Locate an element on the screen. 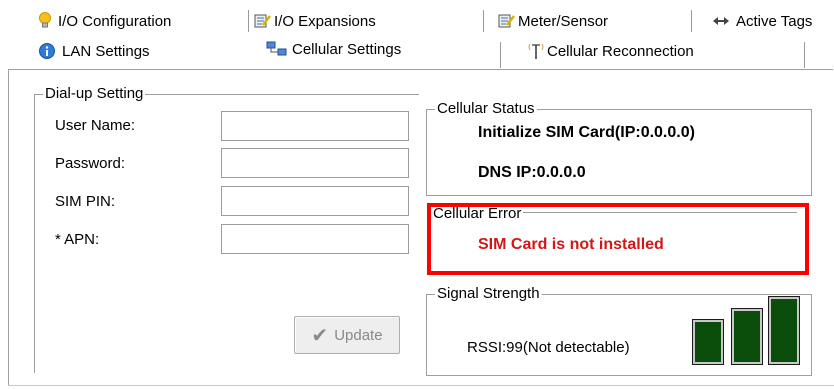 The width and height of the screenshot is (834, 389). update-button: ✔ Update is located at coordinates (347, 335).